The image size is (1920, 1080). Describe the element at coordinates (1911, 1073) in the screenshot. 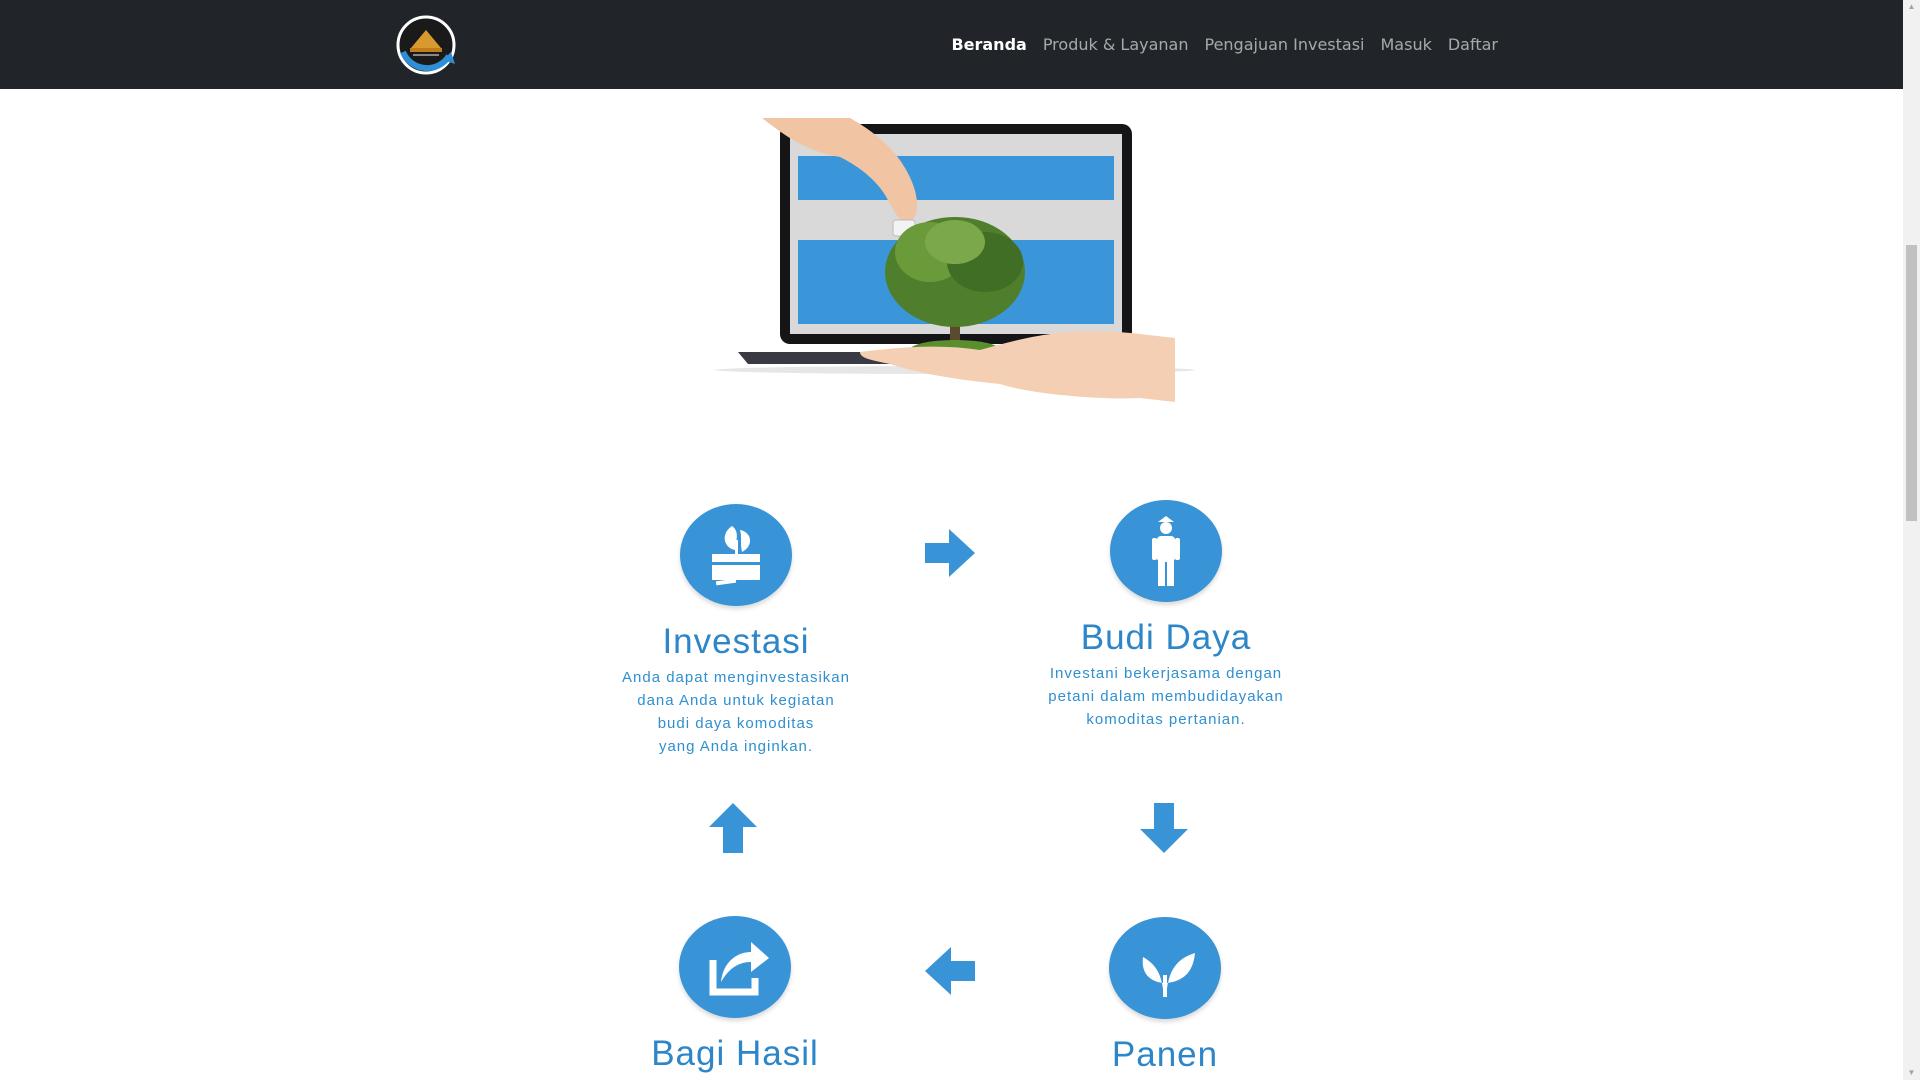

I see `scroll-down-icon: ▼` at that location.